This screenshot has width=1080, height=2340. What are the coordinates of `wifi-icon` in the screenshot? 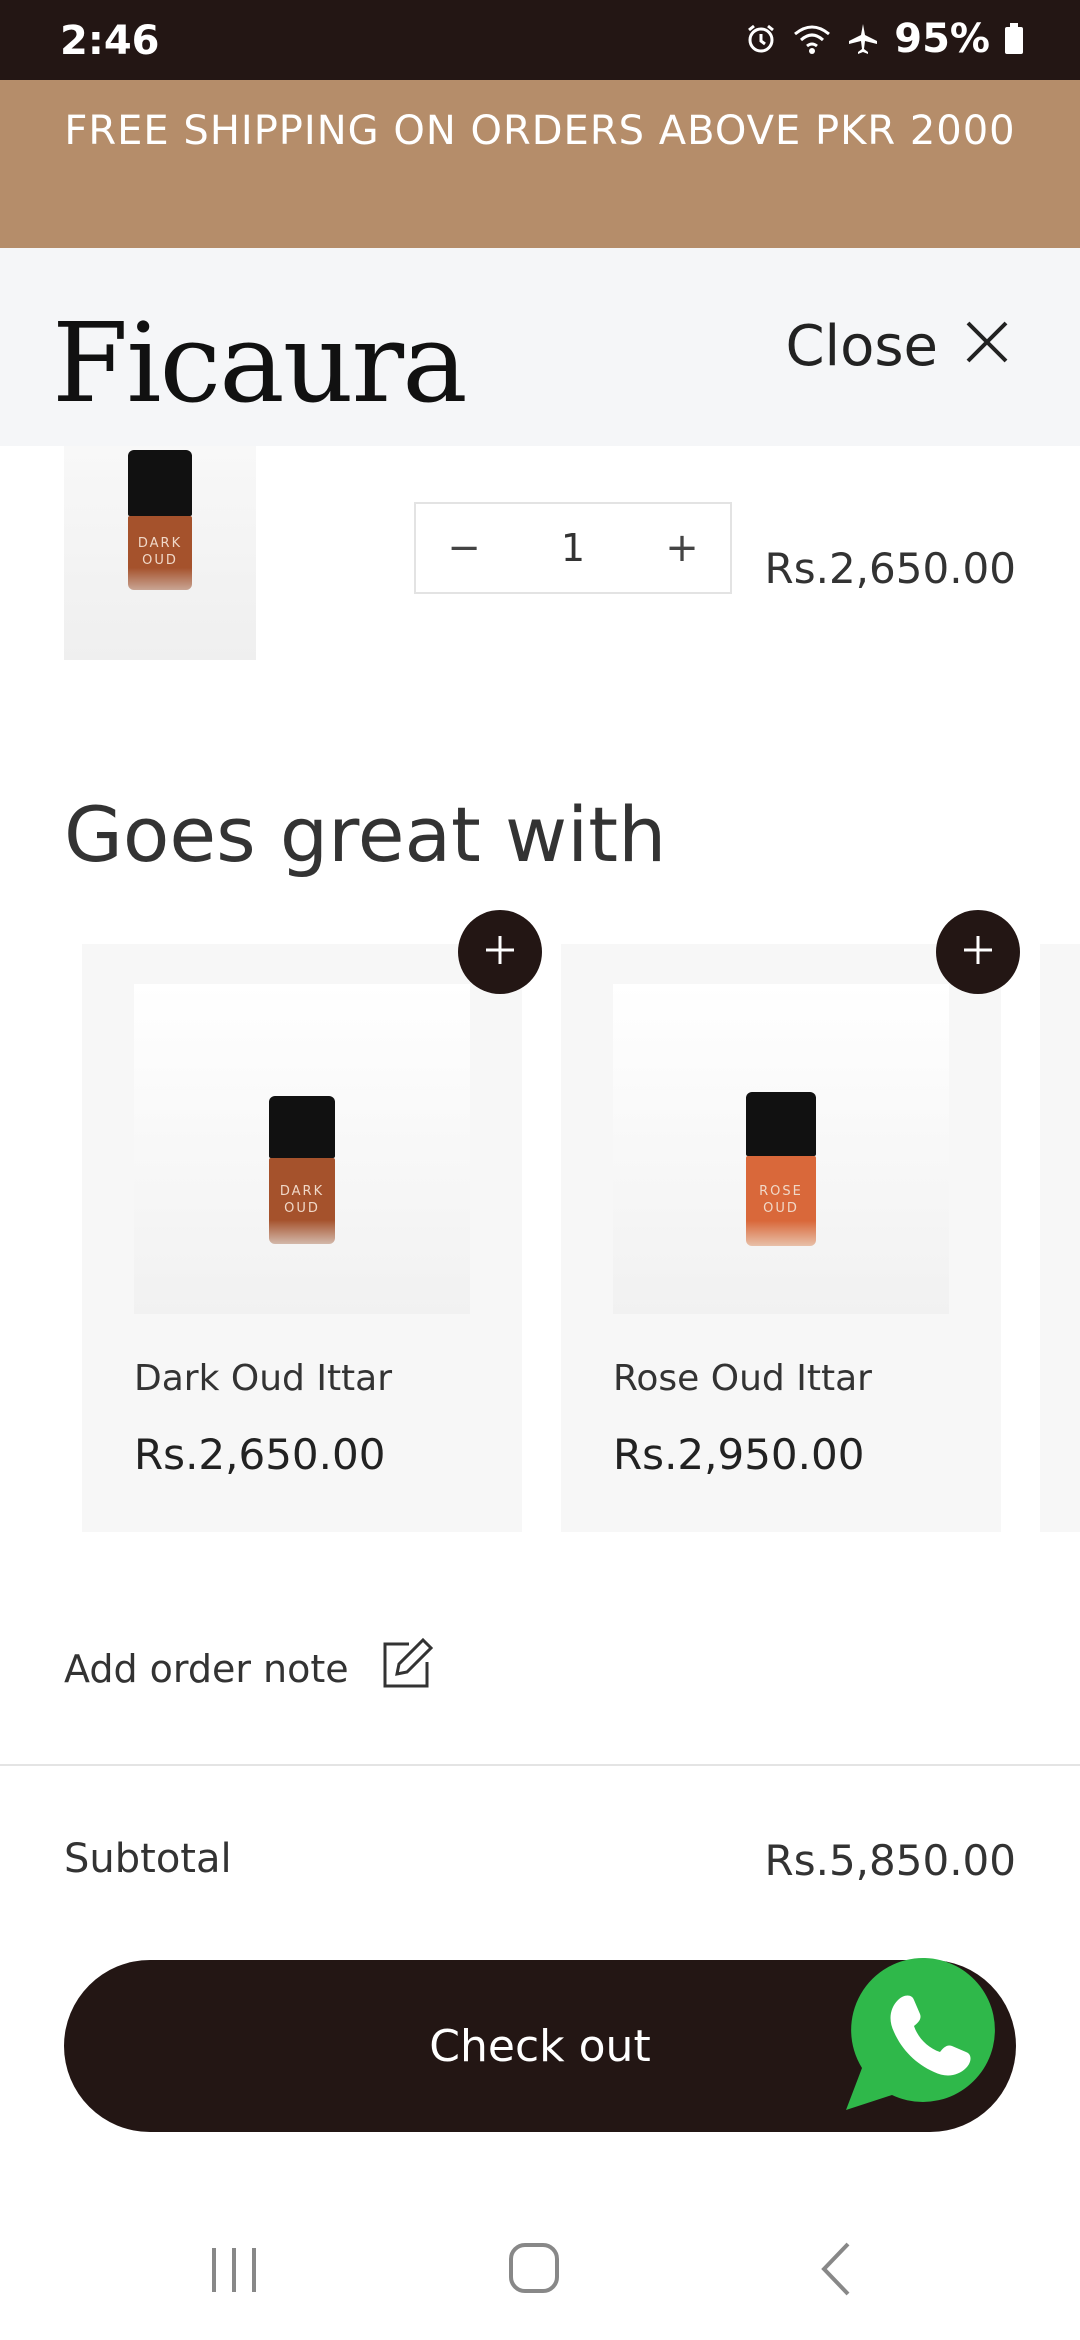 It's located at (812, 39).